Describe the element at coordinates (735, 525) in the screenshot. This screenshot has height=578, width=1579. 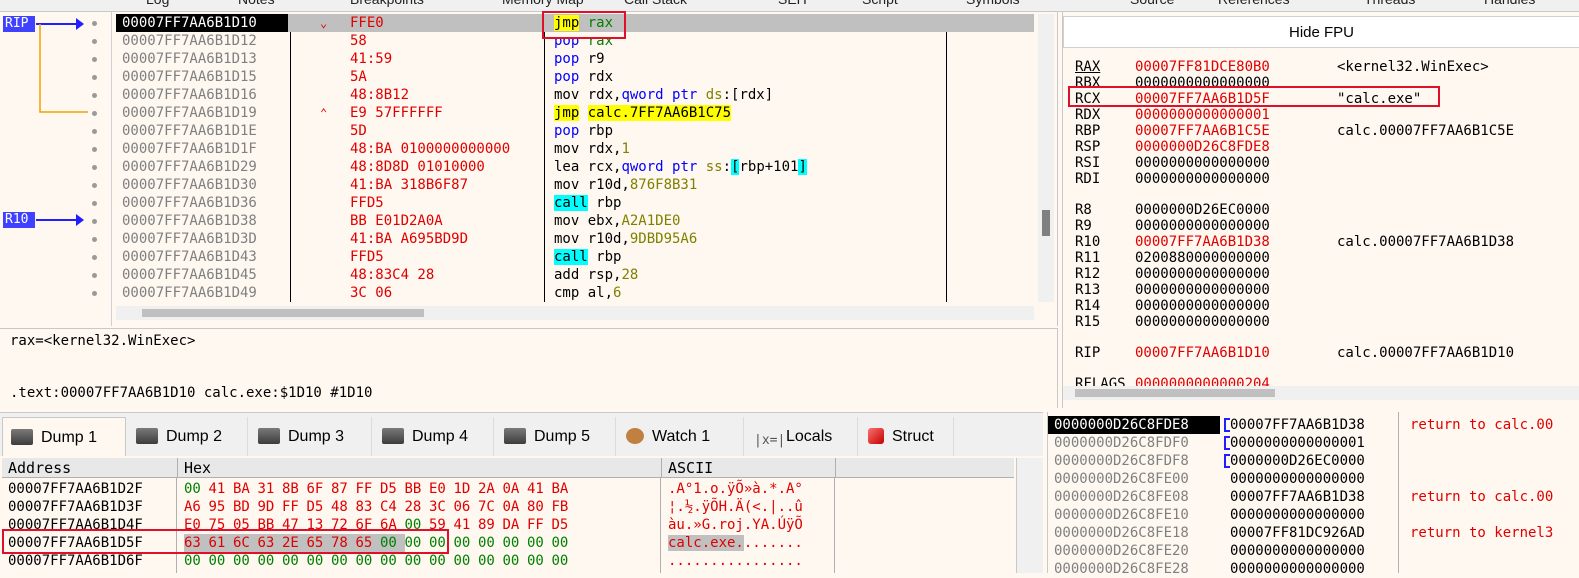
I see `dump-ascii: àu.»G.roj.YA.ÚÿÕ` at that location.